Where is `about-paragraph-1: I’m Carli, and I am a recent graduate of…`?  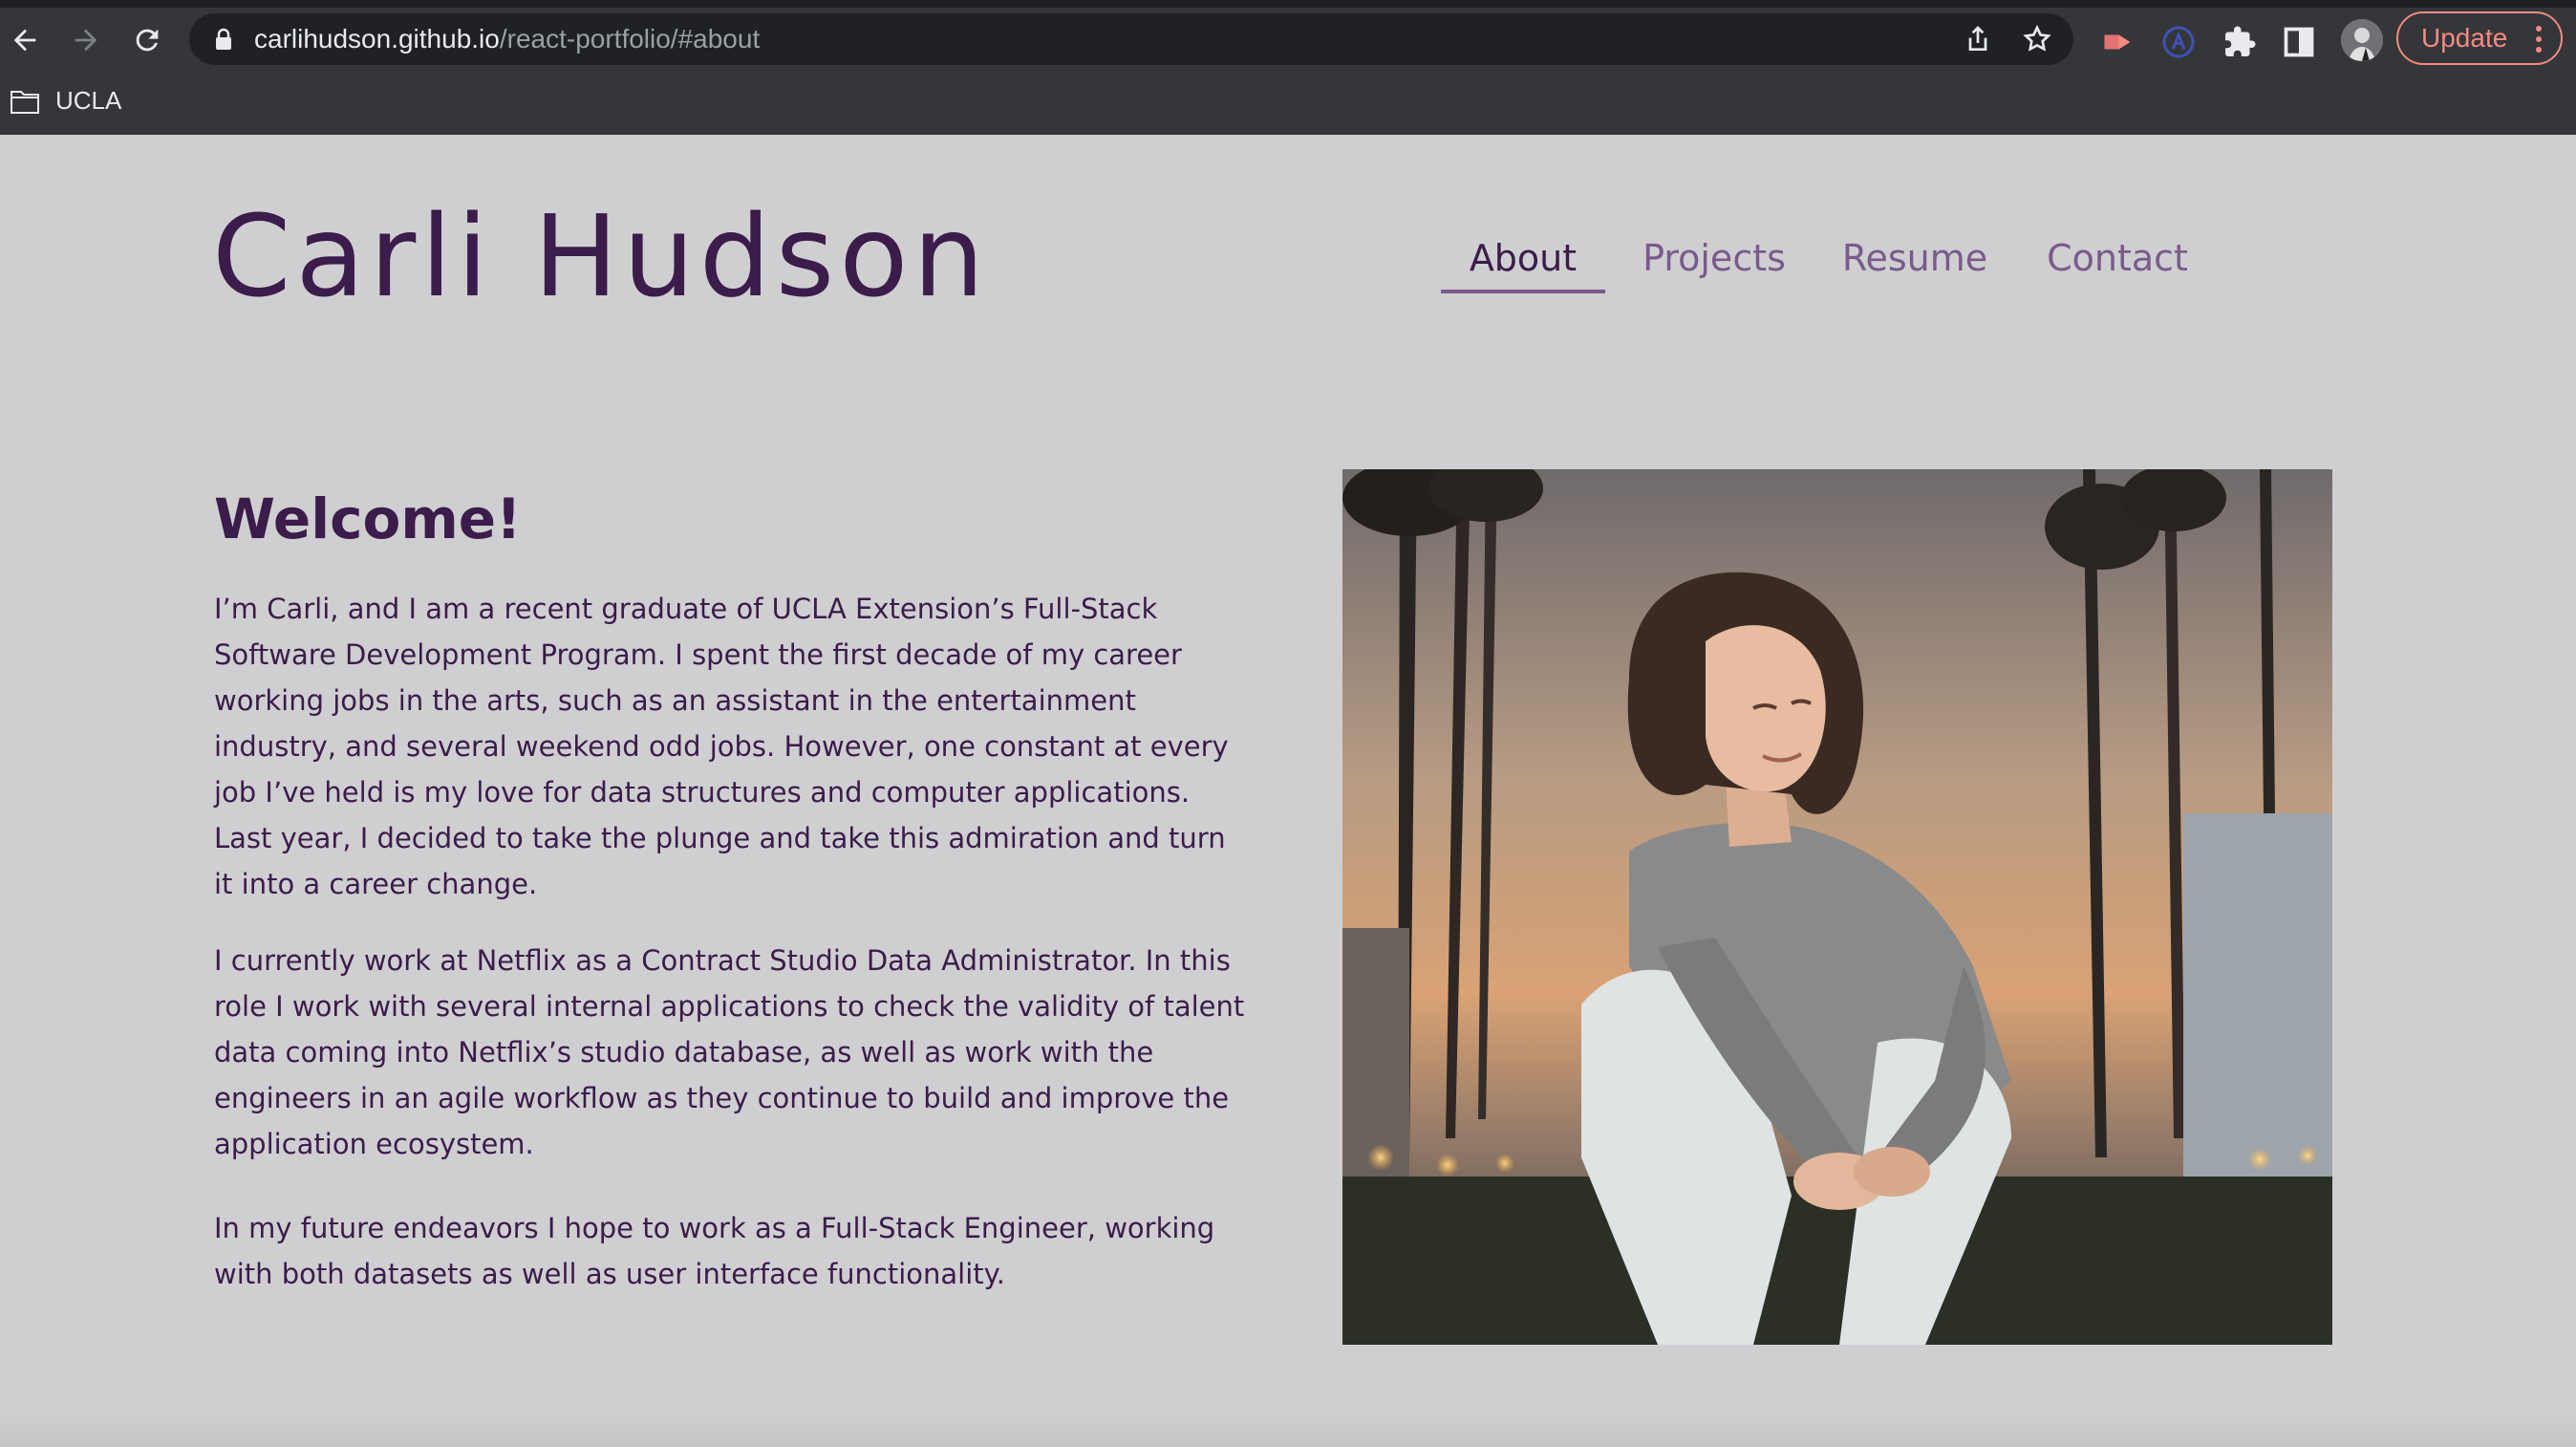 about-paragraph-1: I’m Carli, and I am a recent graduate of… is located at coordinates (721, 746).